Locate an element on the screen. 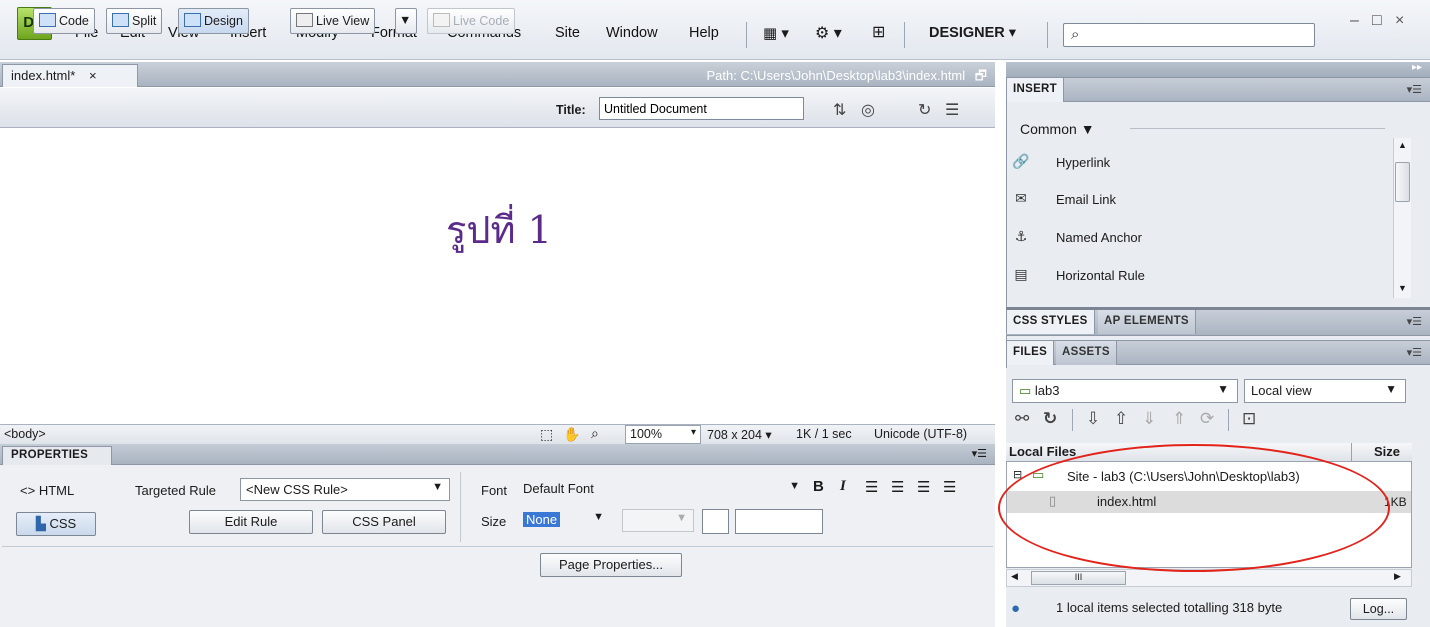 This screenshot has width=1430, height=627. tab-css-styles: CSS STYLES is located at coordinates (1050, 322).